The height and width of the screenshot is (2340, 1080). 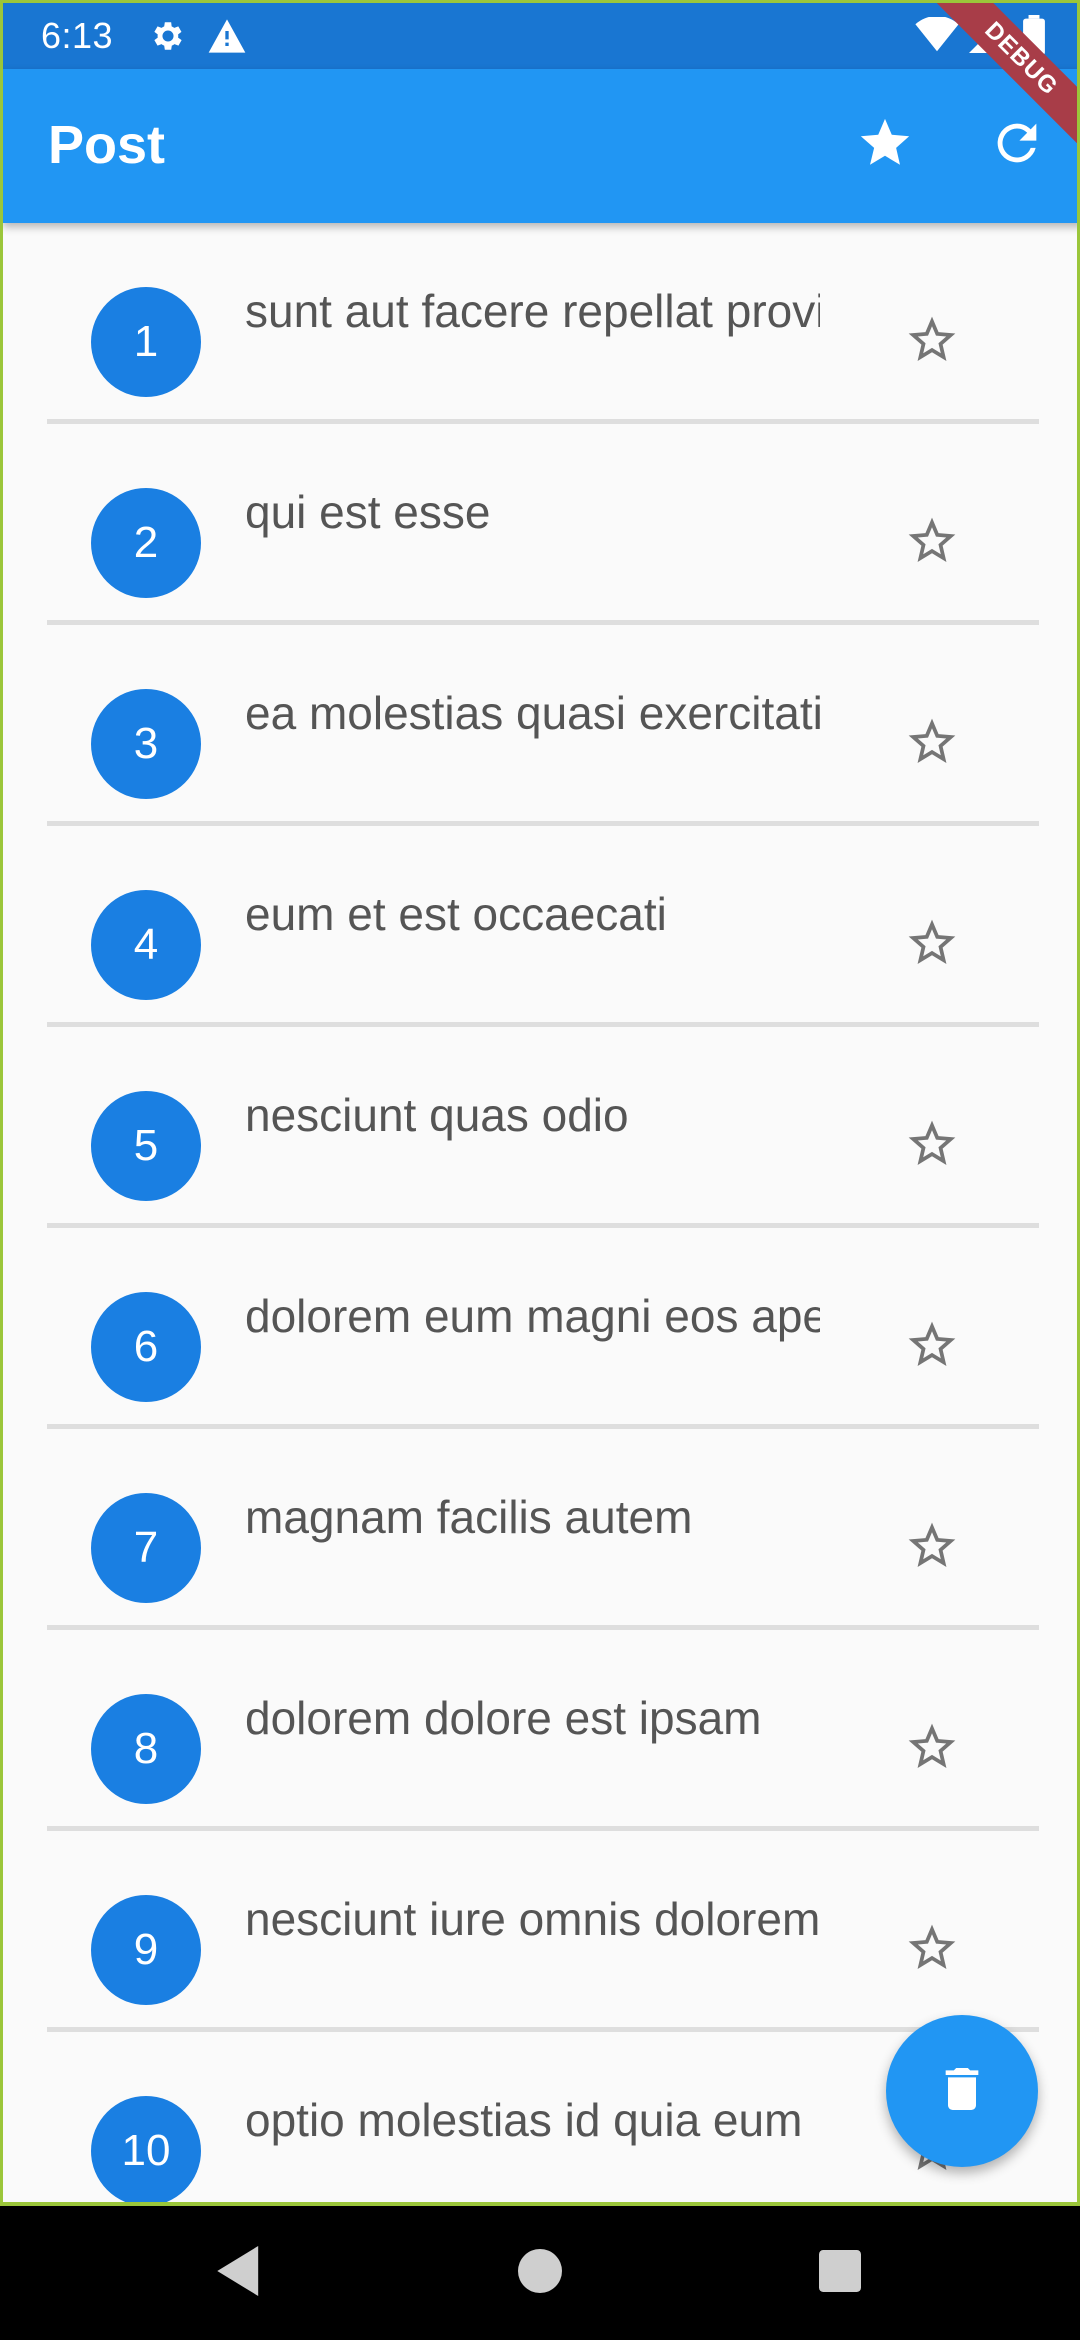 I want to click on refresh-button, so click(x=1017, y=145).